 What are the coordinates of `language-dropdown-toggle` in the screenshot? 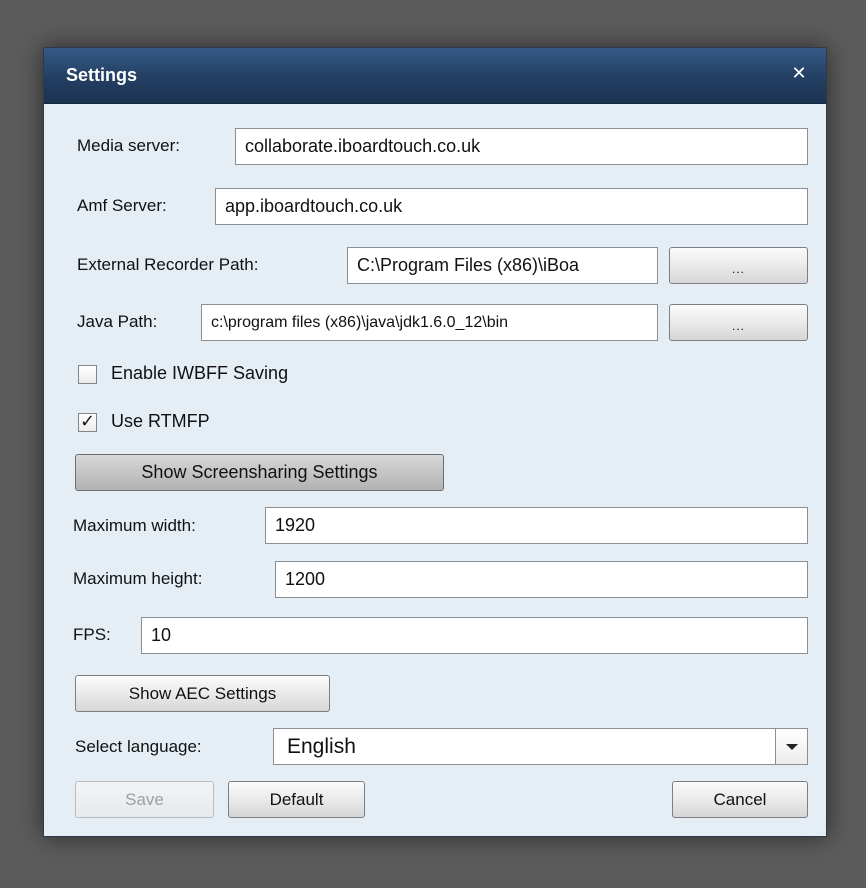 It's located at (791, 746).